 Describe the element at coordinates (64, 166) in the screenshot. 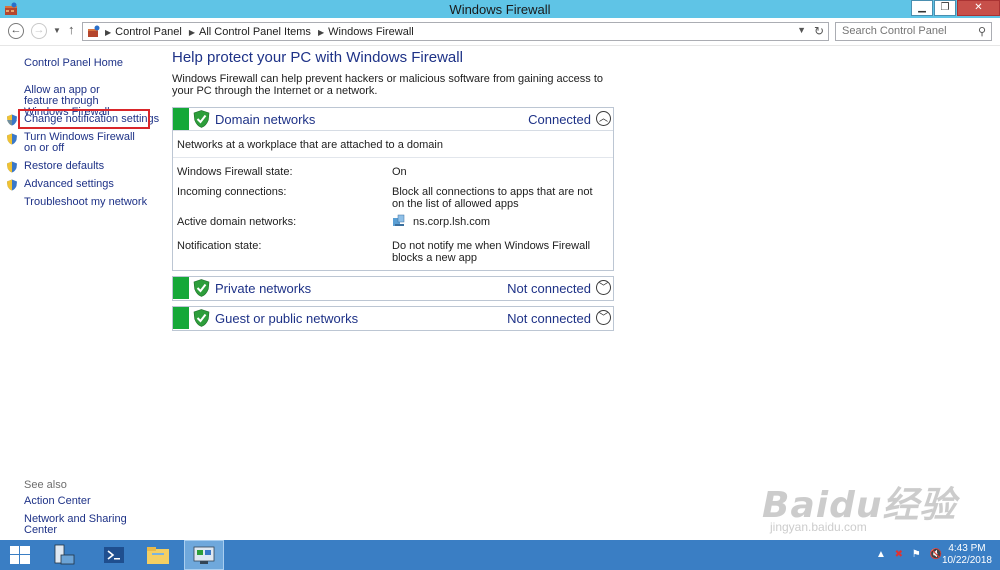

I see `sidebar-link-restore-defaults: Restore defaults` at that location.